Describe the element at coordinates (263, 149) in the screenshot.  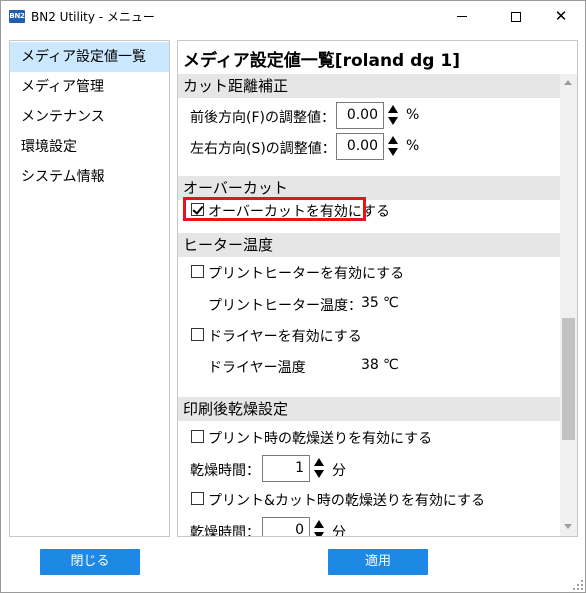
I see `side-adjust-label: 左右方向(S)の調整値：` at that location.